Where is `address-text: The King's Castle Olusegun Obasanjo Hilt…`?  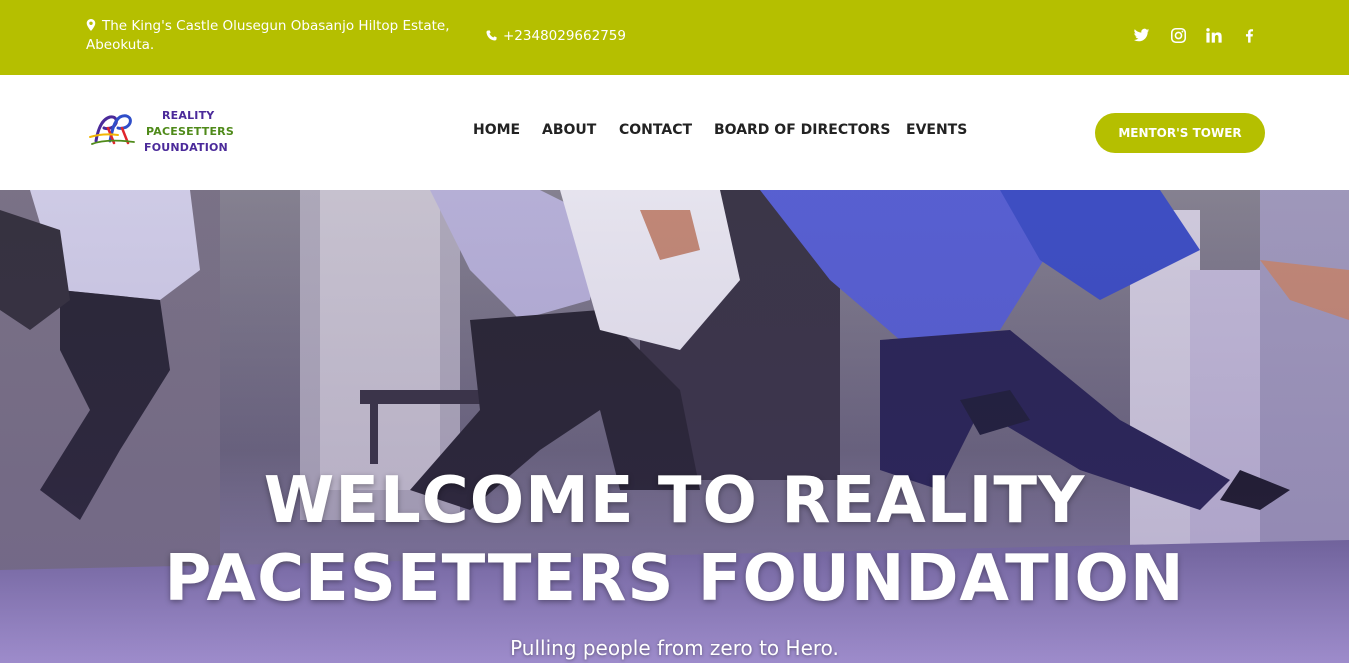
address-text: The King's Castle Olusegun Obasanjo Hilt… is located at coordinates (268, 35).